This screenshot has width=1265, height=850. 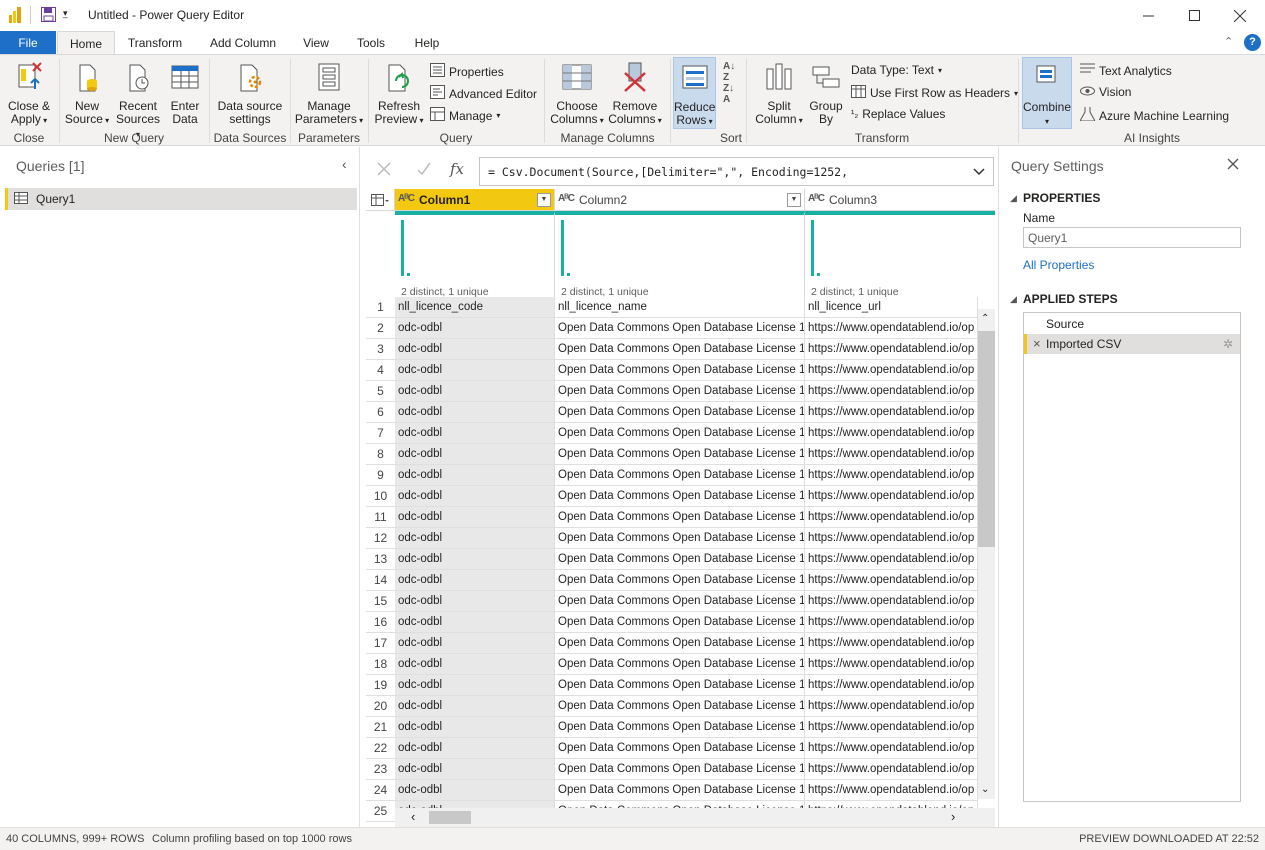 I want to click on step-source: Source, so click(x=1132, y=324).